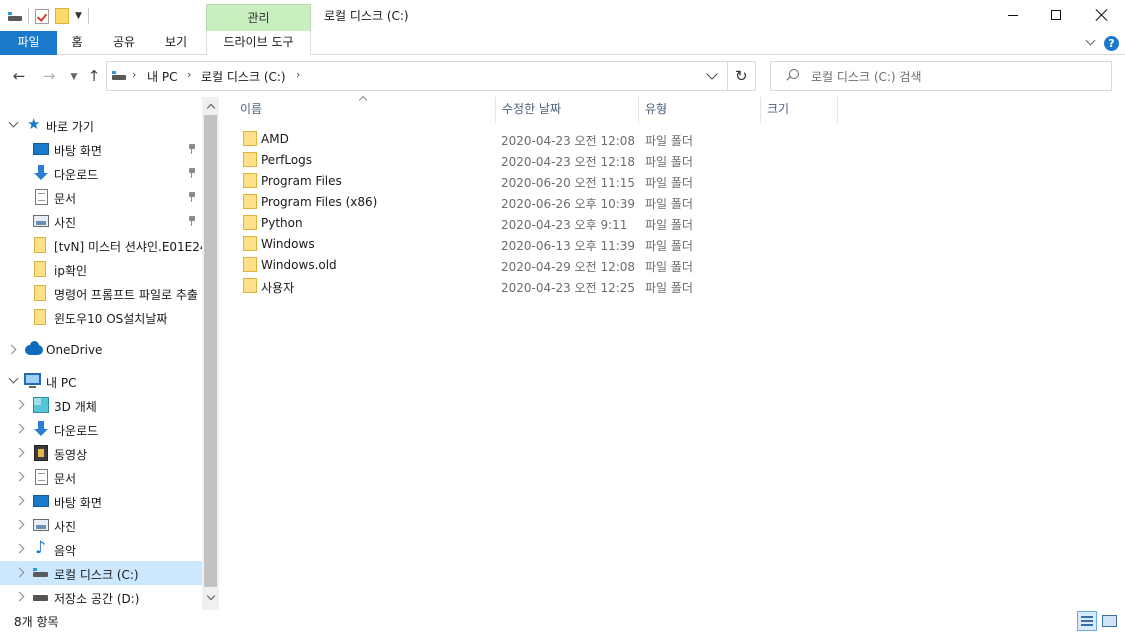  I want to click on nav-folder-command-prompt: 명령어 프롬프트 파일로 추출, so click(101, 293).